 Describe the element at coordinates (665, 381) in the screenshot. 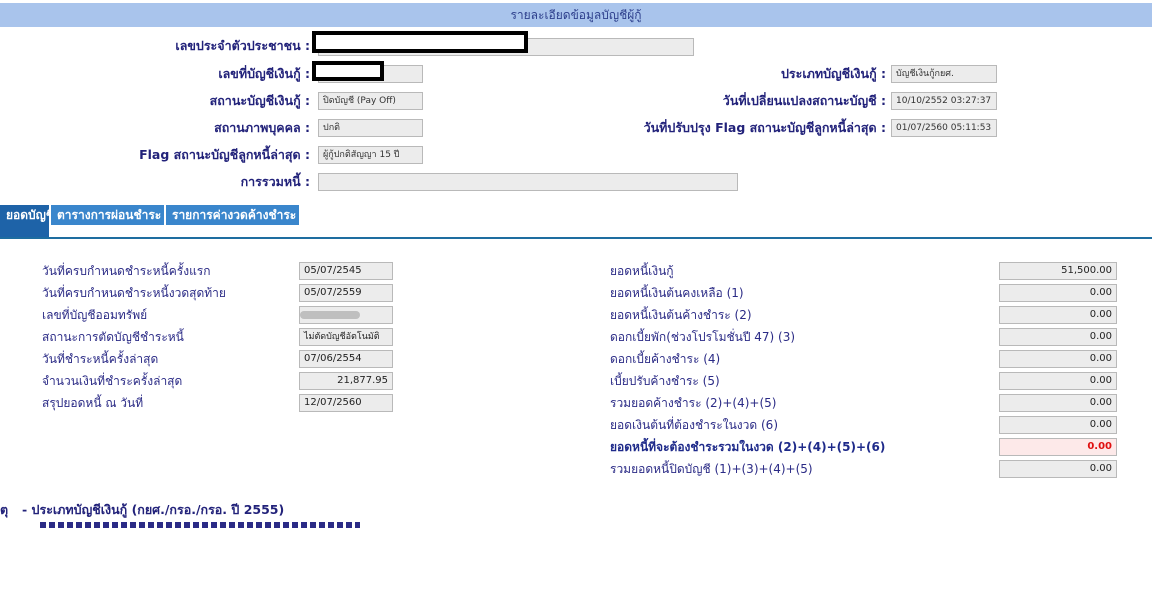

I see `overdue-penalty-label: เบี้ยปรับค้างชำระ (5)` at that location.